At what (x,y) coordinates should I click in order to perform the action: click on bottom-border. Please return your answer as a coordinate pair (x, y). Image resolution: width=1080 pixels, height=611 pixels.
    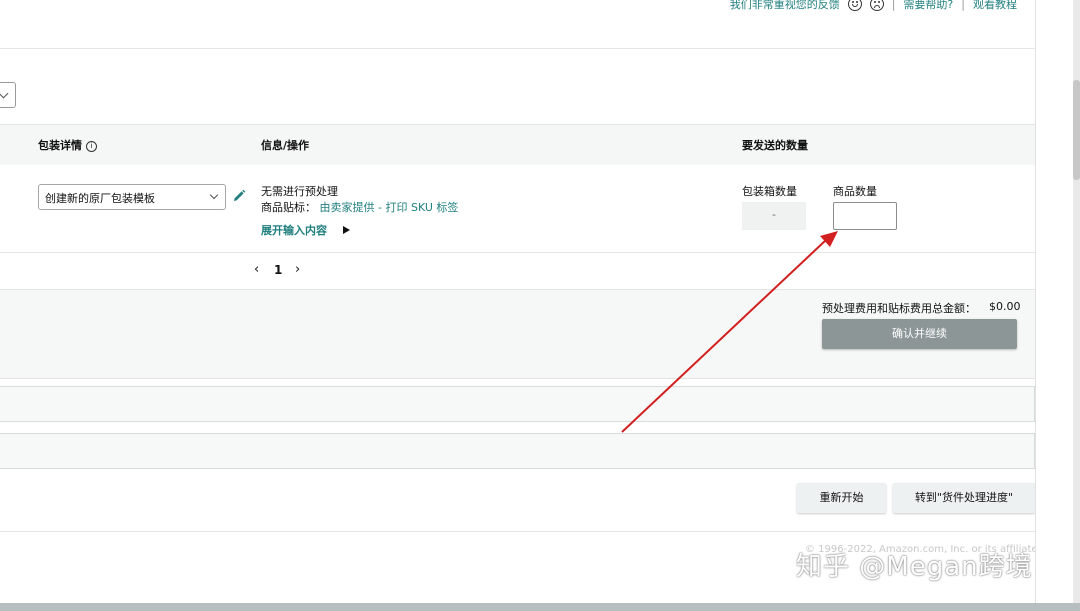
    Looking at the image, I should click on (540, 607).